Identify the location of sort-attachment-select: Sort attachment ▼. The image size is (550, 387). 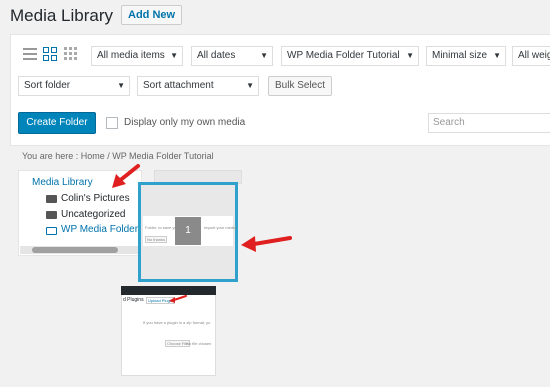
(198, 86).